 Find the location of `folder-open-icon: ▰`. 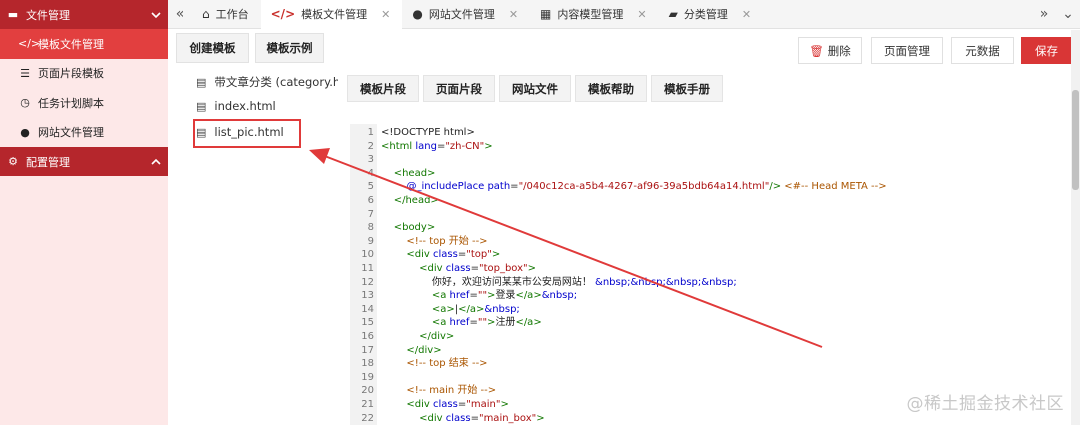

folder-open-icon: ▰ is located at coordinates (673, 14).